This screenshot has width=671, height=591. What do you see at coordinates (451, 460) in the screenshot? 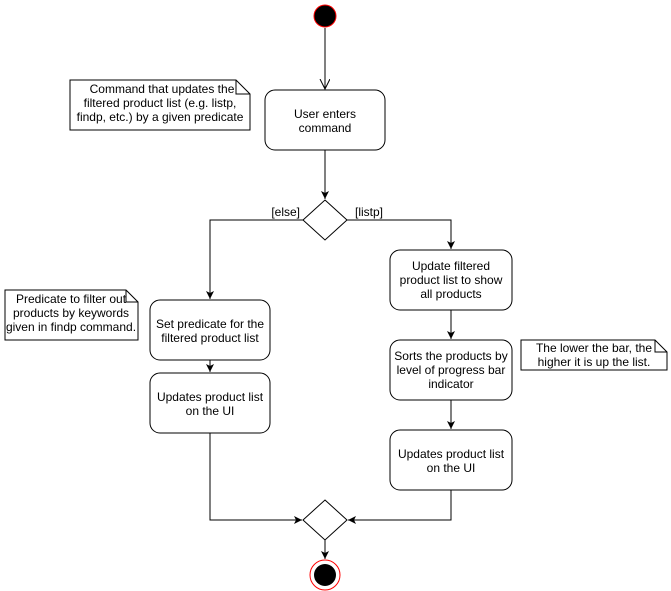
I see `action-updates-product-list-right: Updates product list on the UI` at bounding box center [451, 460].